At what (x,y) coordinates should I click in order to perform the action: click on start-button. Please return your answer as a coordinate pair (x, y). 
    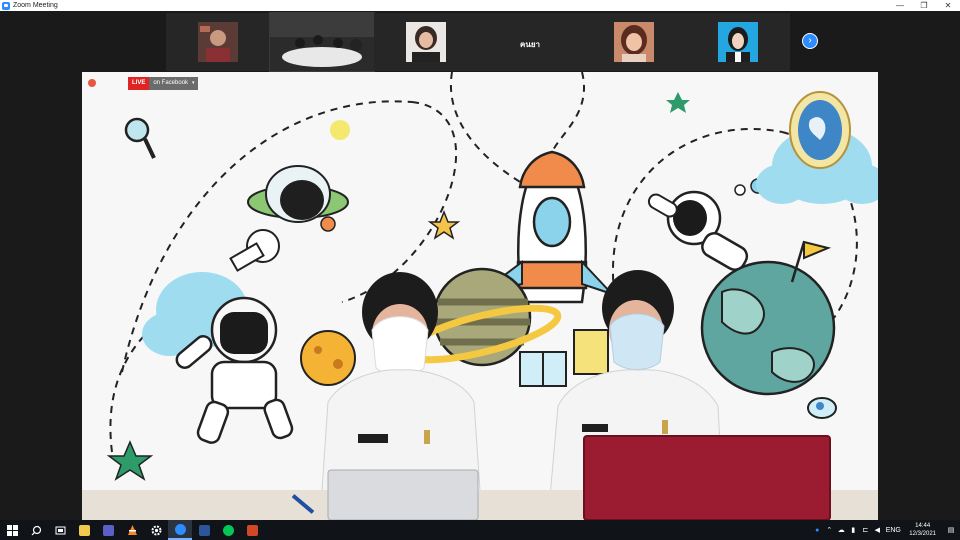
    Looking at the image, I should click on (12, 530).